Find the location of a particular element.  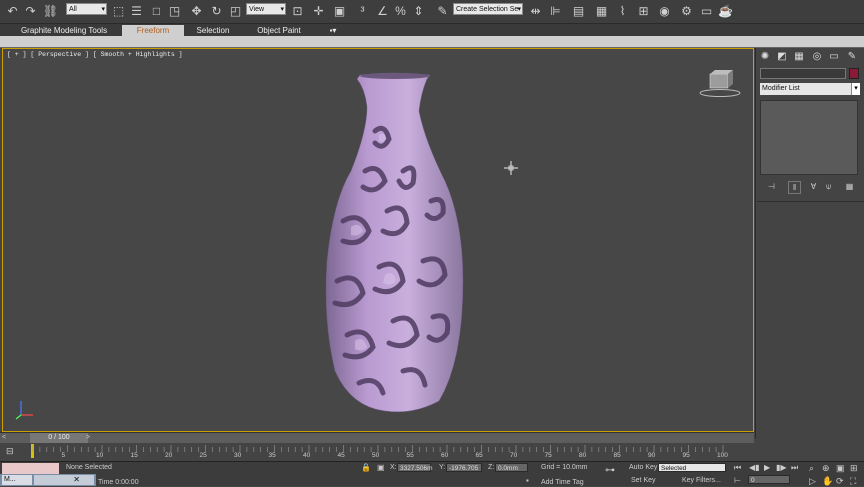

curve-editor-icon: ⌇ is located at coordinates (622, 11).